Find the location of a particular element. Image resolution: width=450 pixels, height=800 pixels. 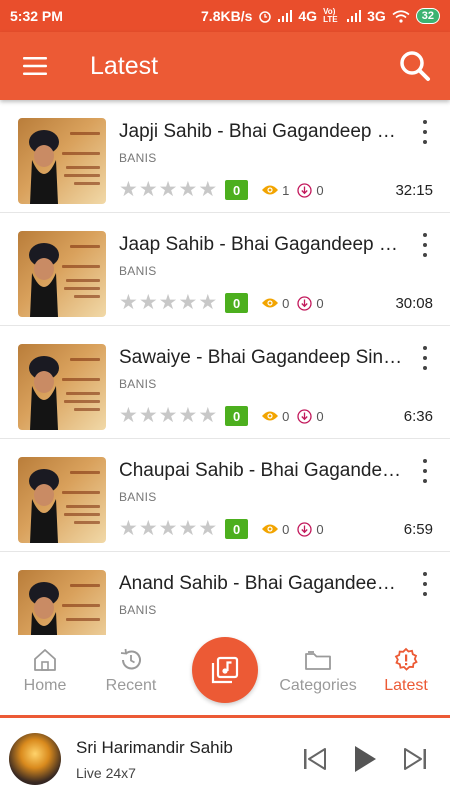

hamburger-icon is located at coordinates (35, 66).